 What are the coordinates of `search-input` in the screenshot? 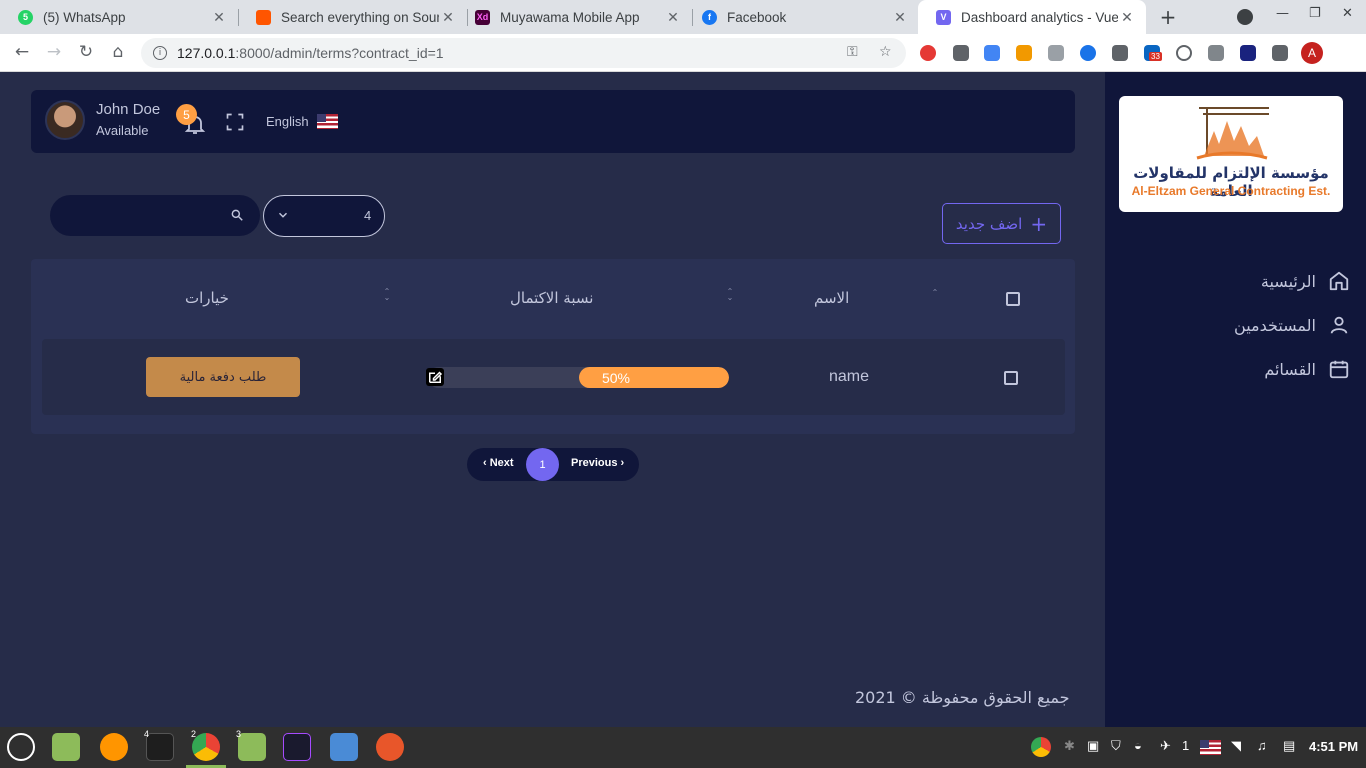 It's located at (148, 215).